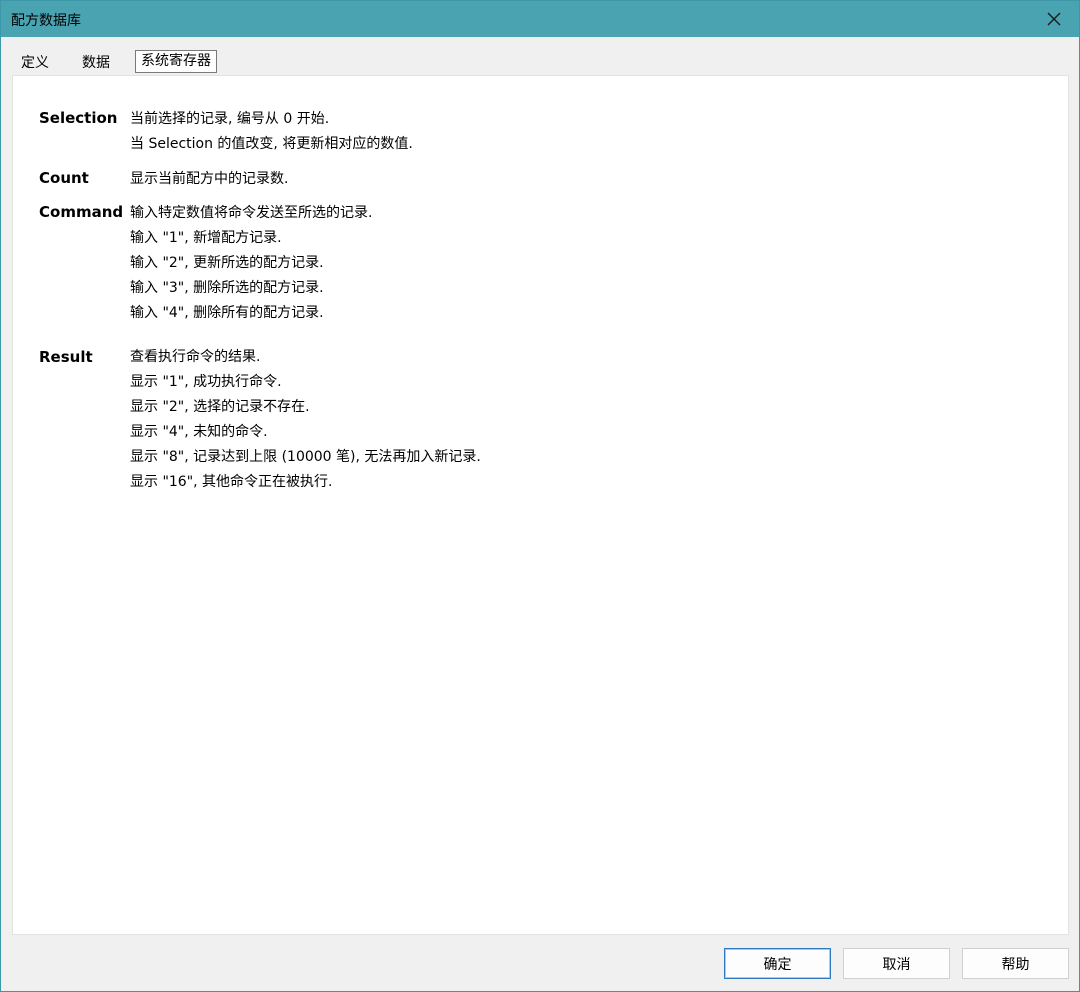 This screenshot has width=1080, height=992. I want to click on tab-bar: 定义 数据 系统寄存器, so click(542, 62).